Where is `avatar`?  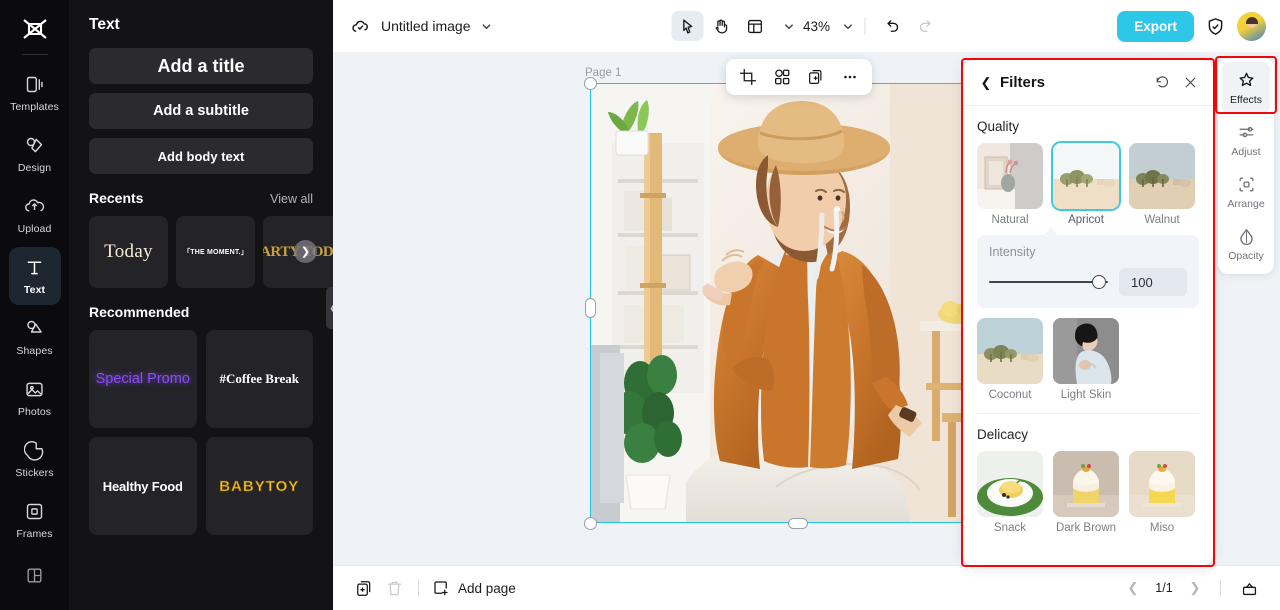
avatar is located at coordinates (1251, 26).